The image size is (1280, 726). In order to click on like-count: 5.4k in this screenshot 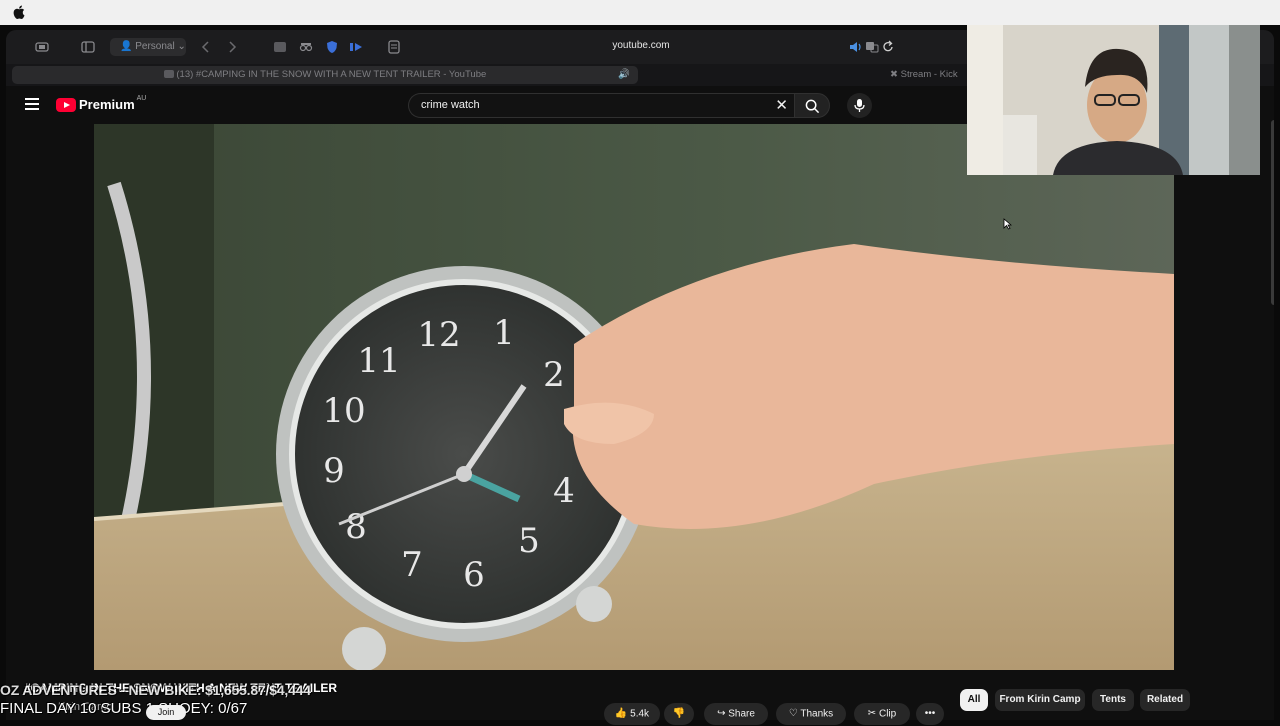, I will do `click(640, 714)`.